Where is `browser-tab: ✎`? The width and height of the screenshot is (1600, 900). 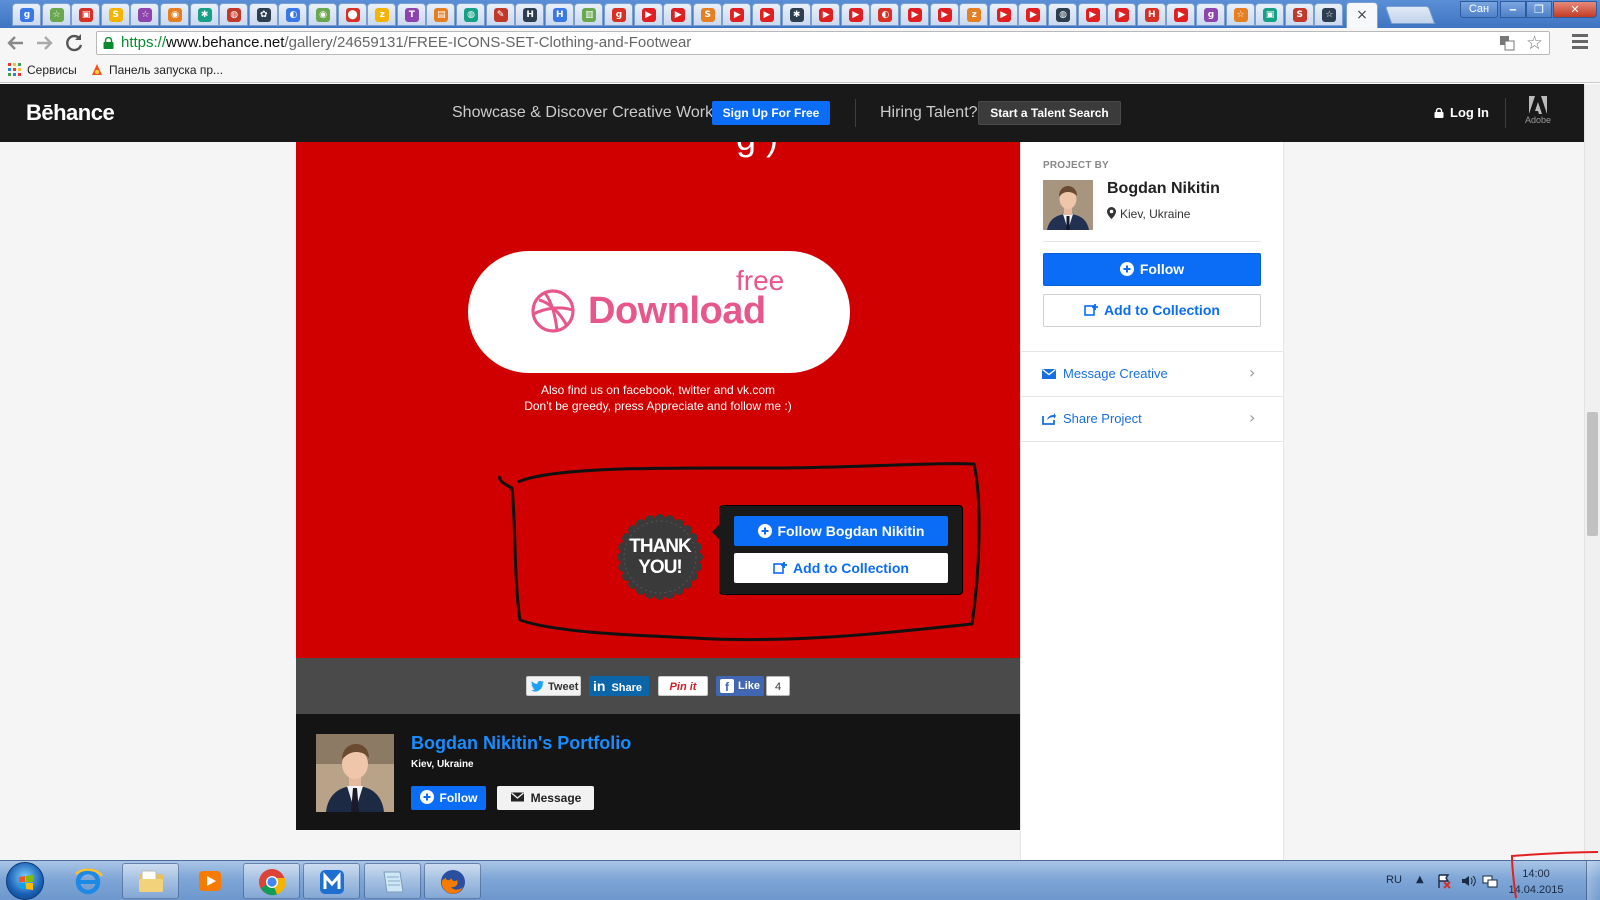
browser-tab: ✎ is located at coordinates (500, 14).